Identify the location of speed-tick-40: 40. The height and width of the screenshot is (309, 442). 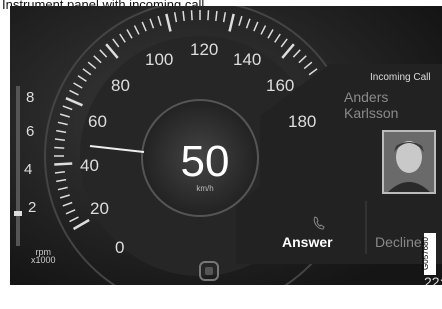
(89, 165).